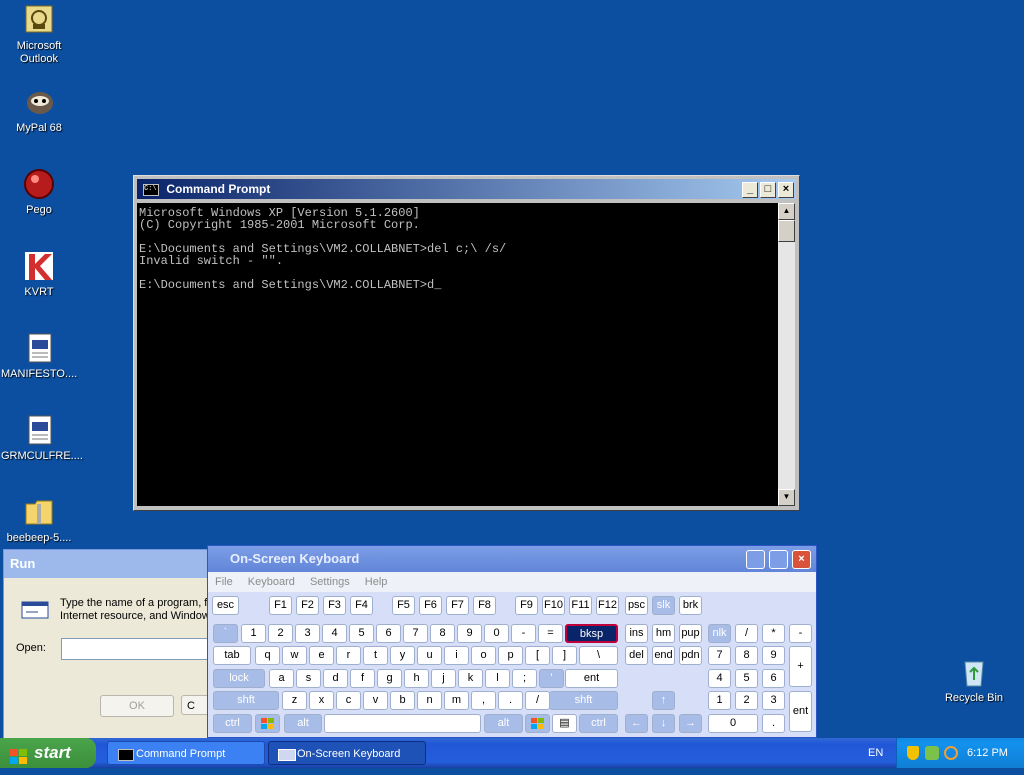 This screenshot has width=1024, height=775. What do you see at coordinates (348, 700) in the screenshot?
I see `key-c: c` at bounding box center [348, 700].